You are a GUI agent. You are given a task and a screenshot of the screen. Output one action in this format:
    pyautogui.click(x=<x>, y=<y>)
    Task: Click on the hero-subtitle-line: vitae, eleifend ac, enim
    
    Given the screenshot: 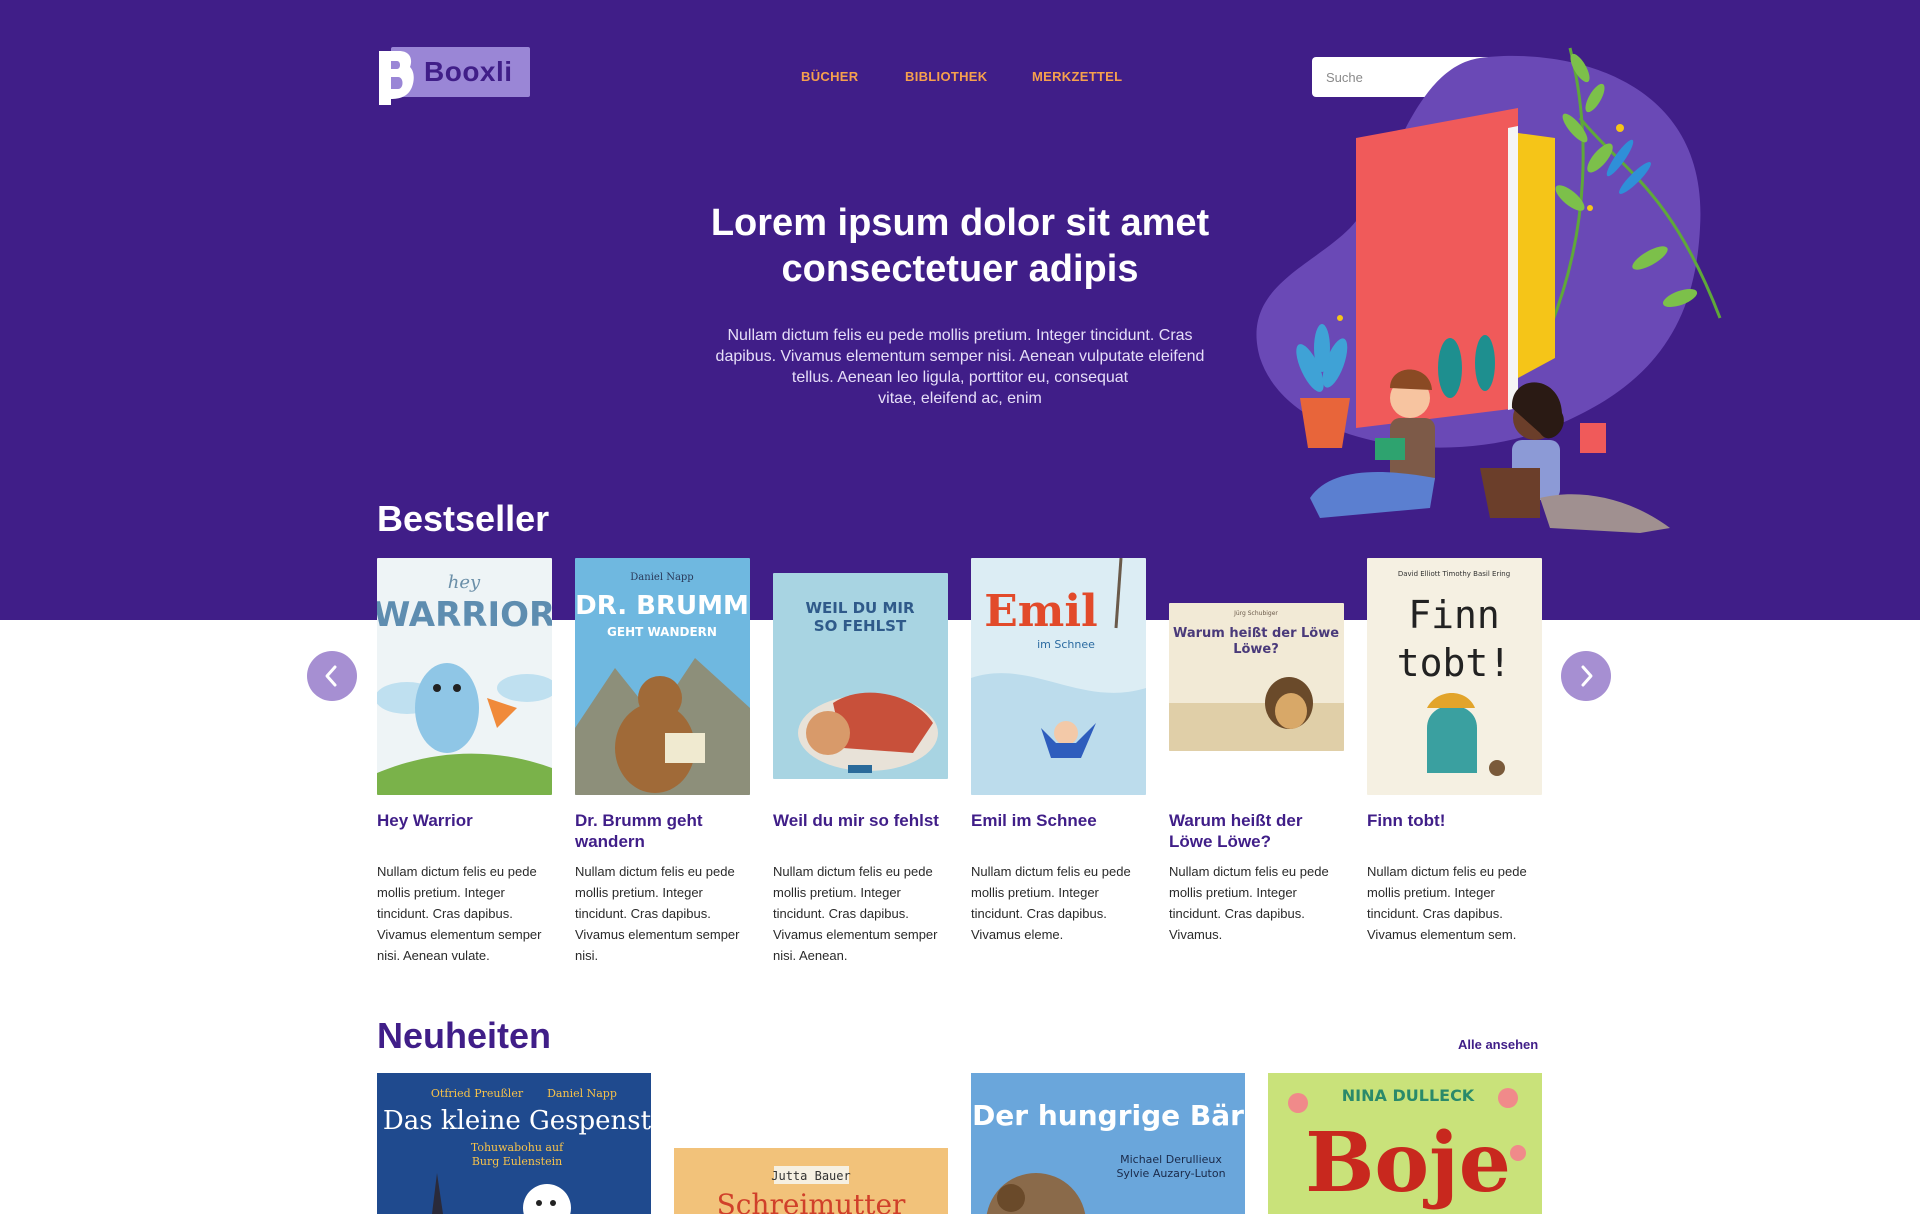 What is the action you would take?
    pyautogui.click(x=960, y=398)
    